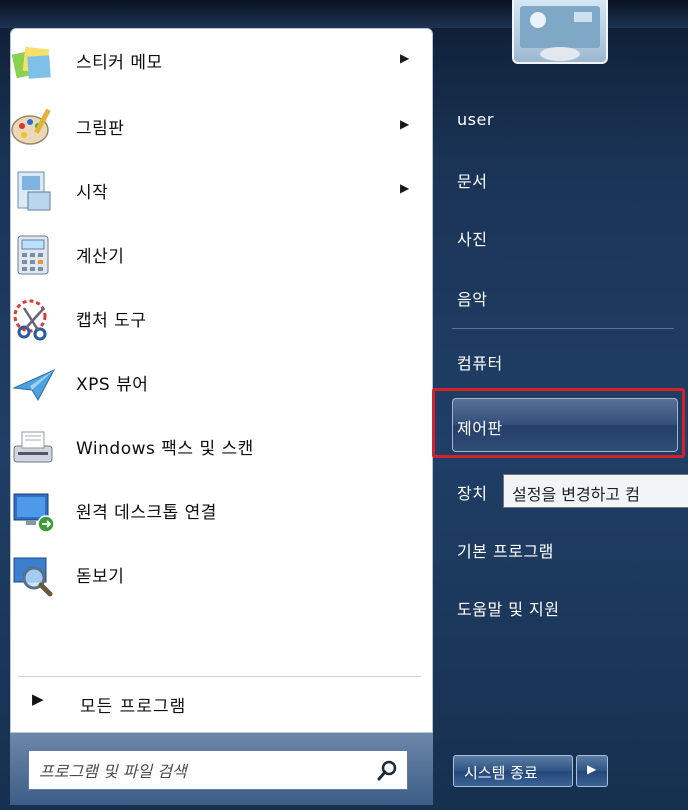  What do you see at coordinates (111, 321) in the screenshot?
I see `program-label: 캡처 도구` at bounding box center [111, 321].